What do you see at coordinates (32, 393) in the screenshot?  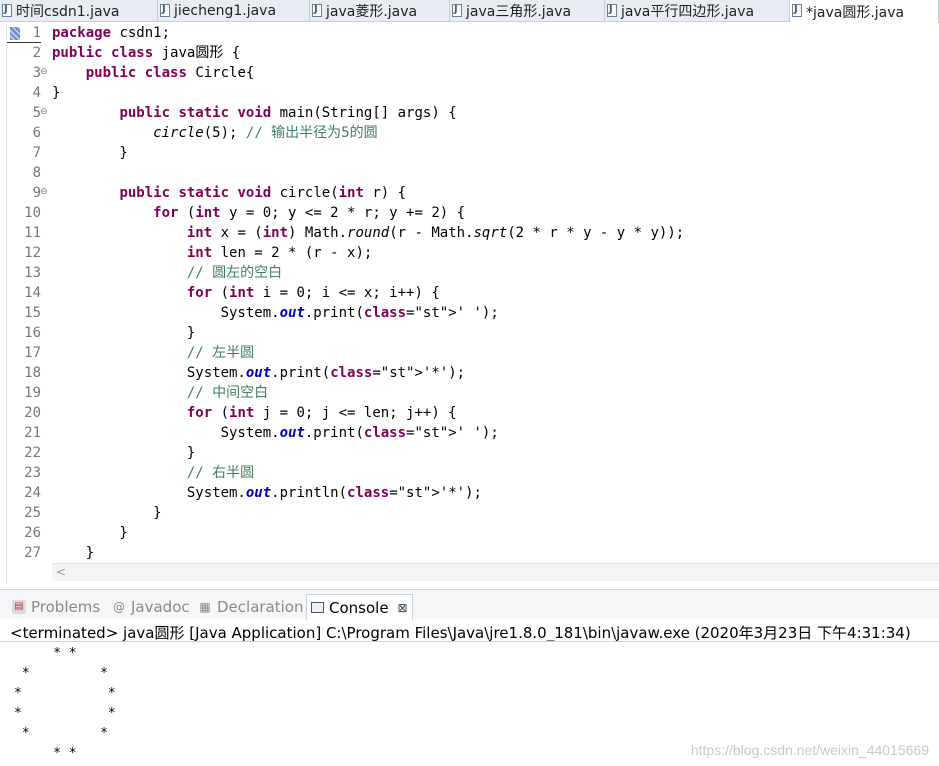 I see `line-number: 19` at bounding box center [32, 393].